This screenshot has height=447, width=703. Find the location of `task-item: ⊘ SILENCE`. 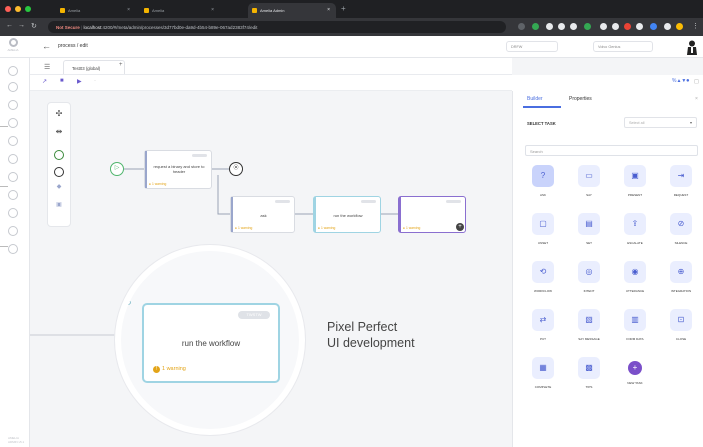

task-item: ⊘ SILENCE is located at coordinates (681, 232).